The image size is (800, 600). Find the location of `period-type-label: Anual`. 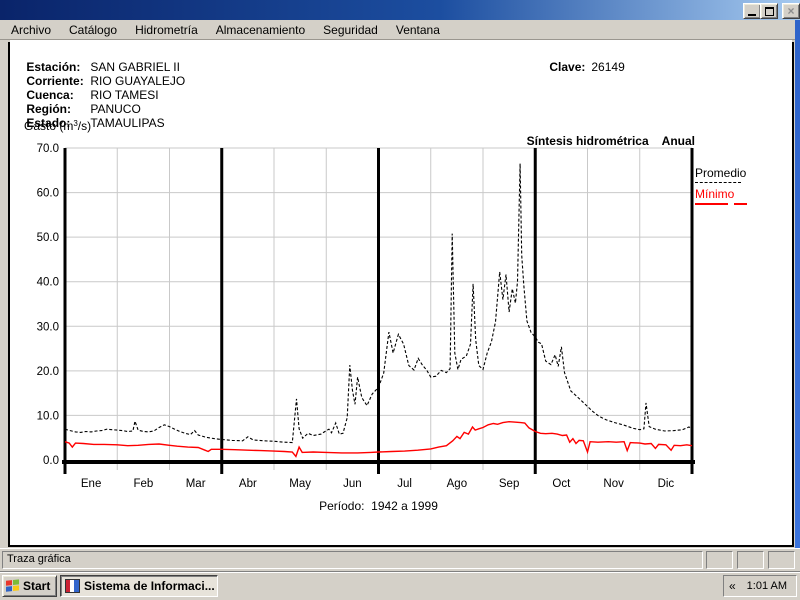

period-type-label: Anual is located at coordinates (678, 141).